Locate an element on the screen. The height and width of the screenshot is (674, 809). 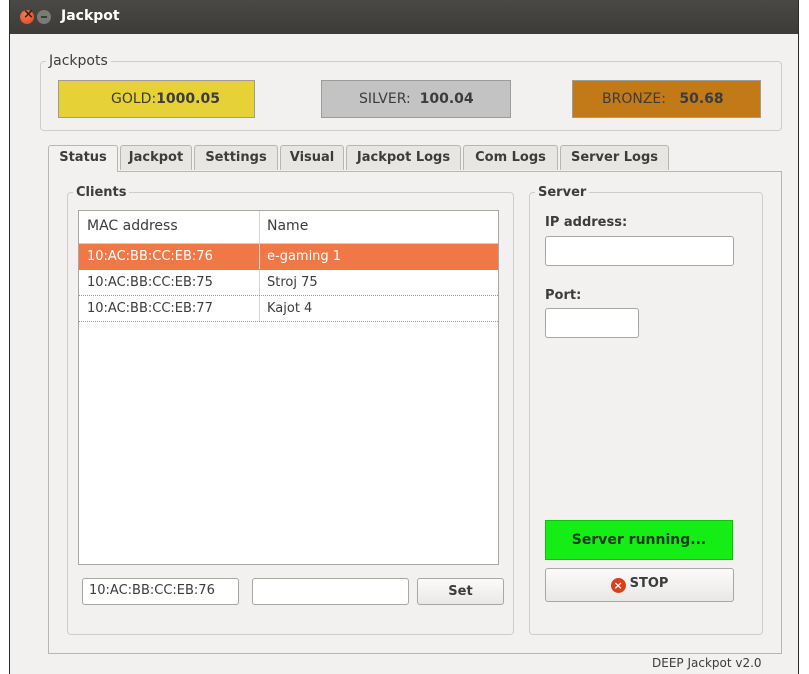
table-row: 10:AC:BB:CC:EB:76 e-gaming 1 is located at coordinates (288, 257).